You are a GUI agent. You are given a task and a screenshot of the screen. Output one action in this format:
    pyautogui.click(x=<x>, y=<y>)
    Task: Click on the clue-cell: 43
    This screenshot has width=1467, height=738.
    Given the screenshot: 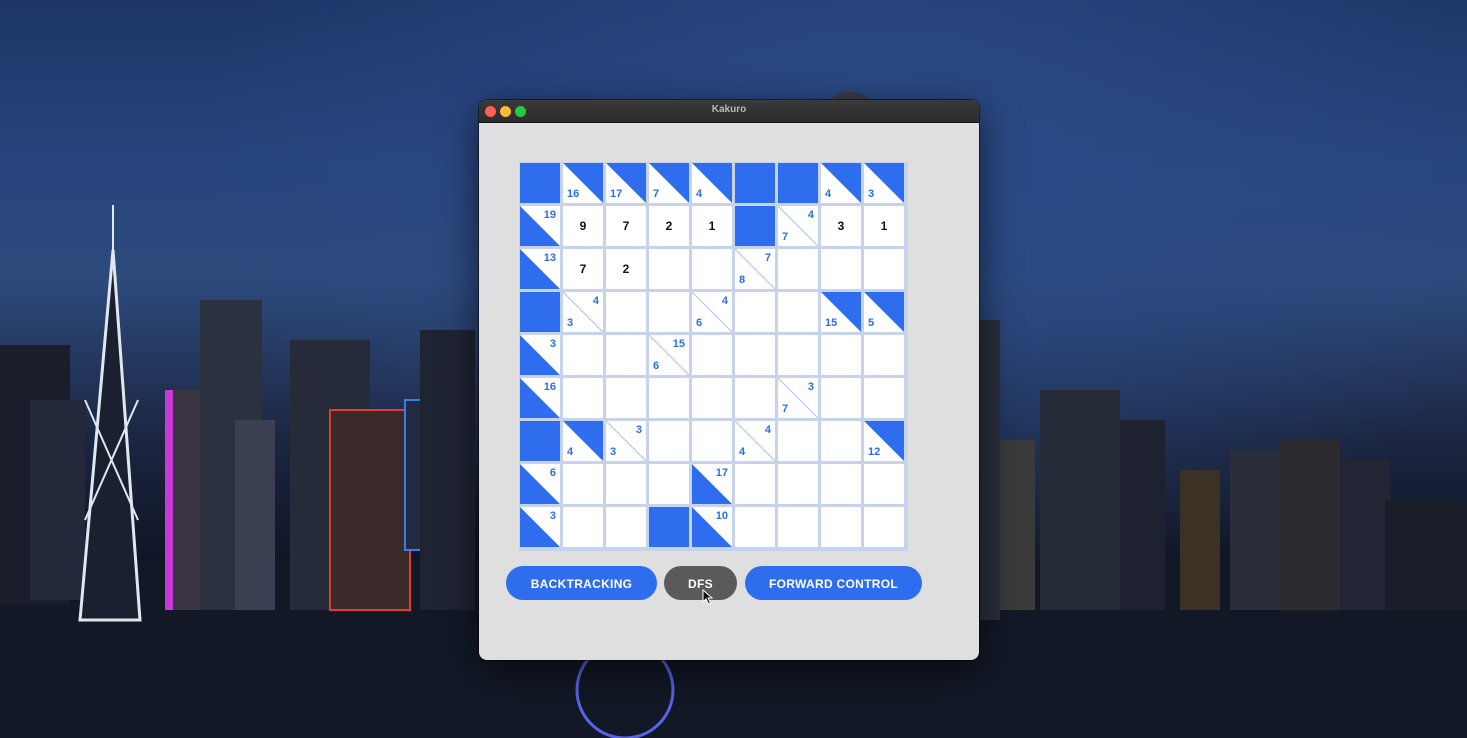 What is the action you would take?
    pyautogui.click(x=583, y=312)
    